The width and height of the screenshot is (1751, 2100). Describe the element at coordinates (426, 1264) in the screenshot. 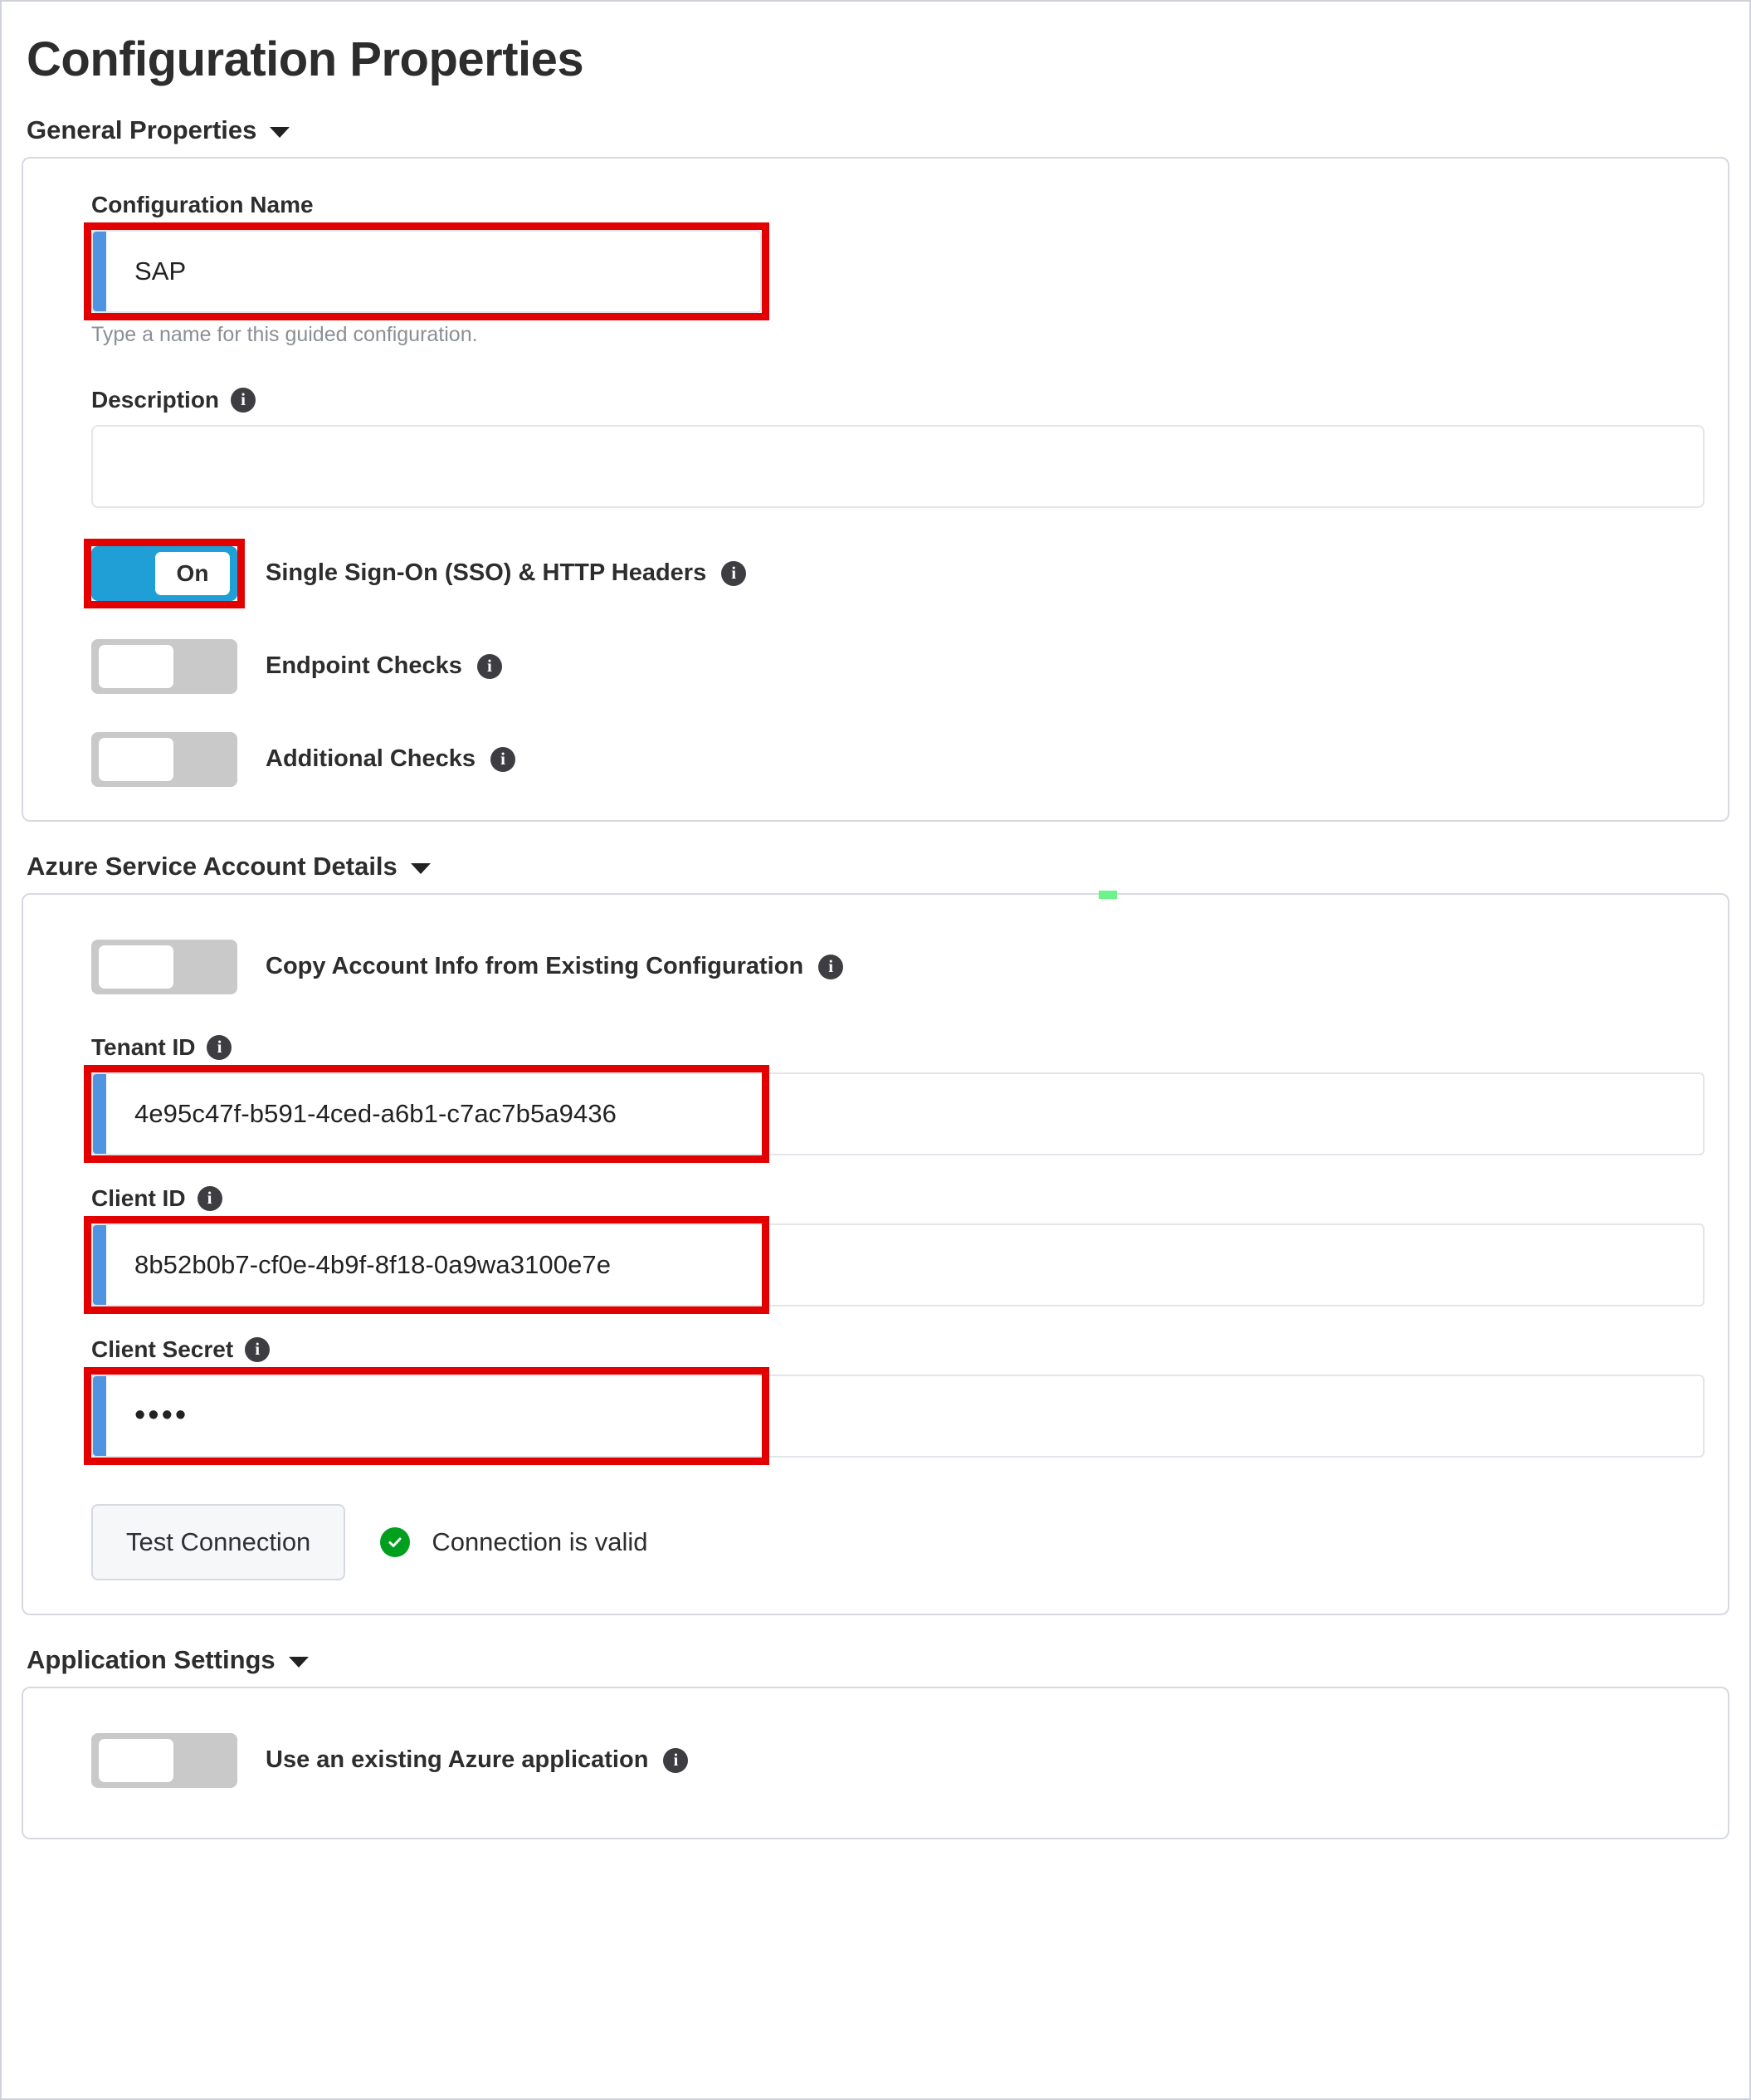

I see `highlight-client-id` at that location.